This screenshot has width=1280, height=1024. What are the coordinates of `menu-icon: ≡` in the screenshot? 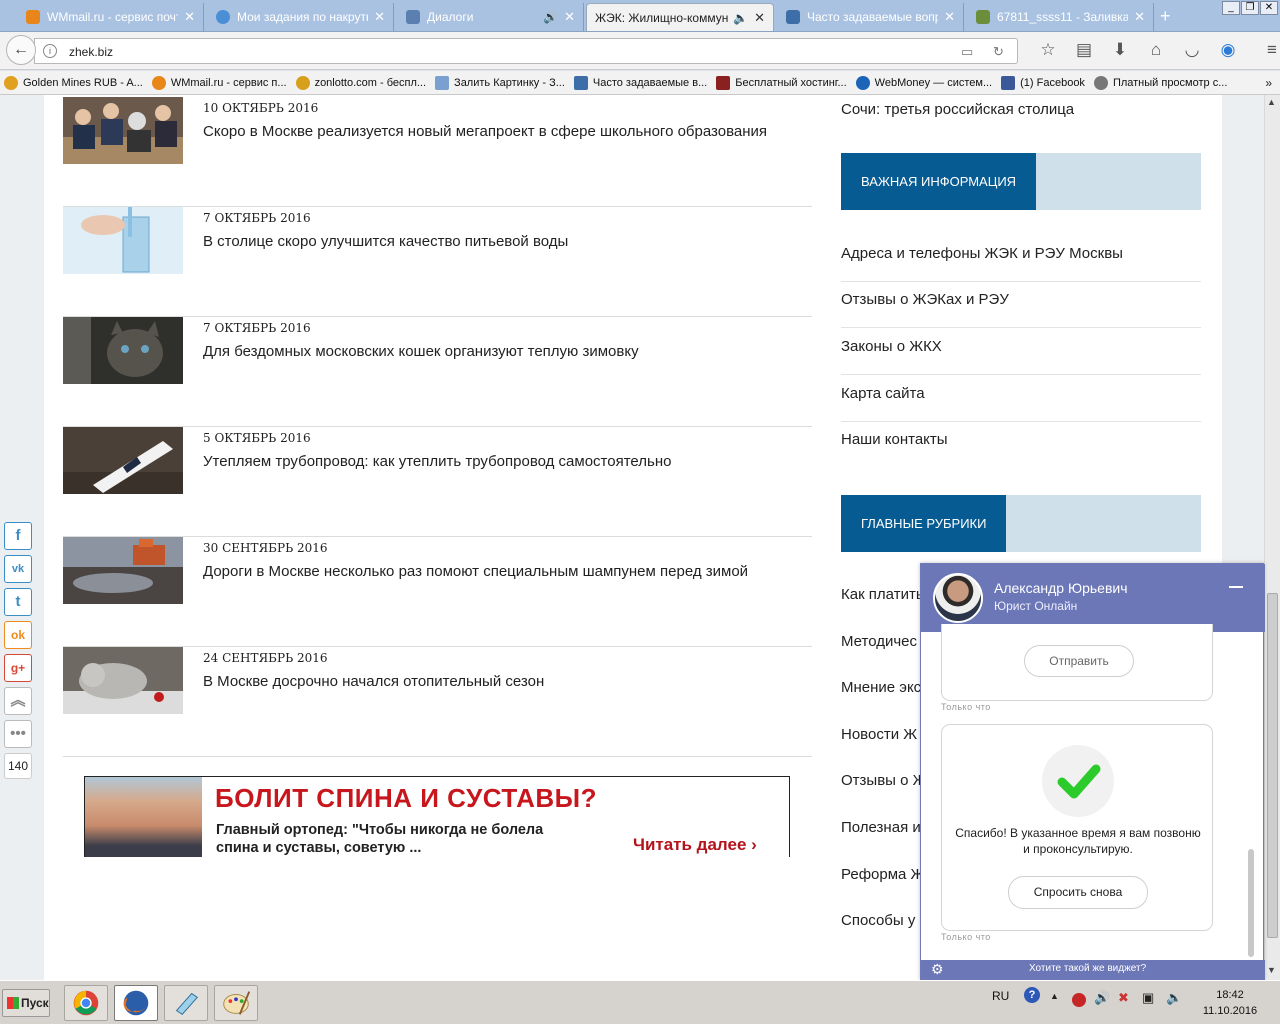 It's located at (1267, 50).